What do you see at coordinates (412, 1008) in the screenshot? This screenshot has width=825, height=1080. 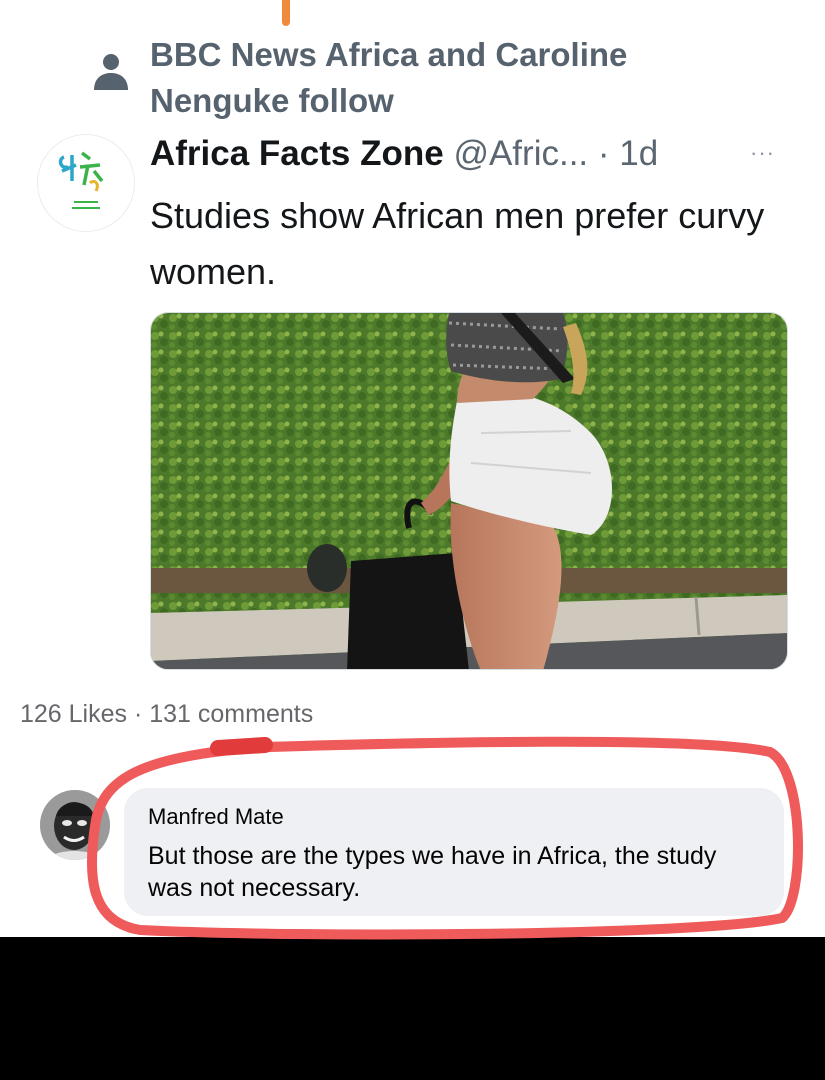 I see `black-background` at bounding box center [412, 1008].